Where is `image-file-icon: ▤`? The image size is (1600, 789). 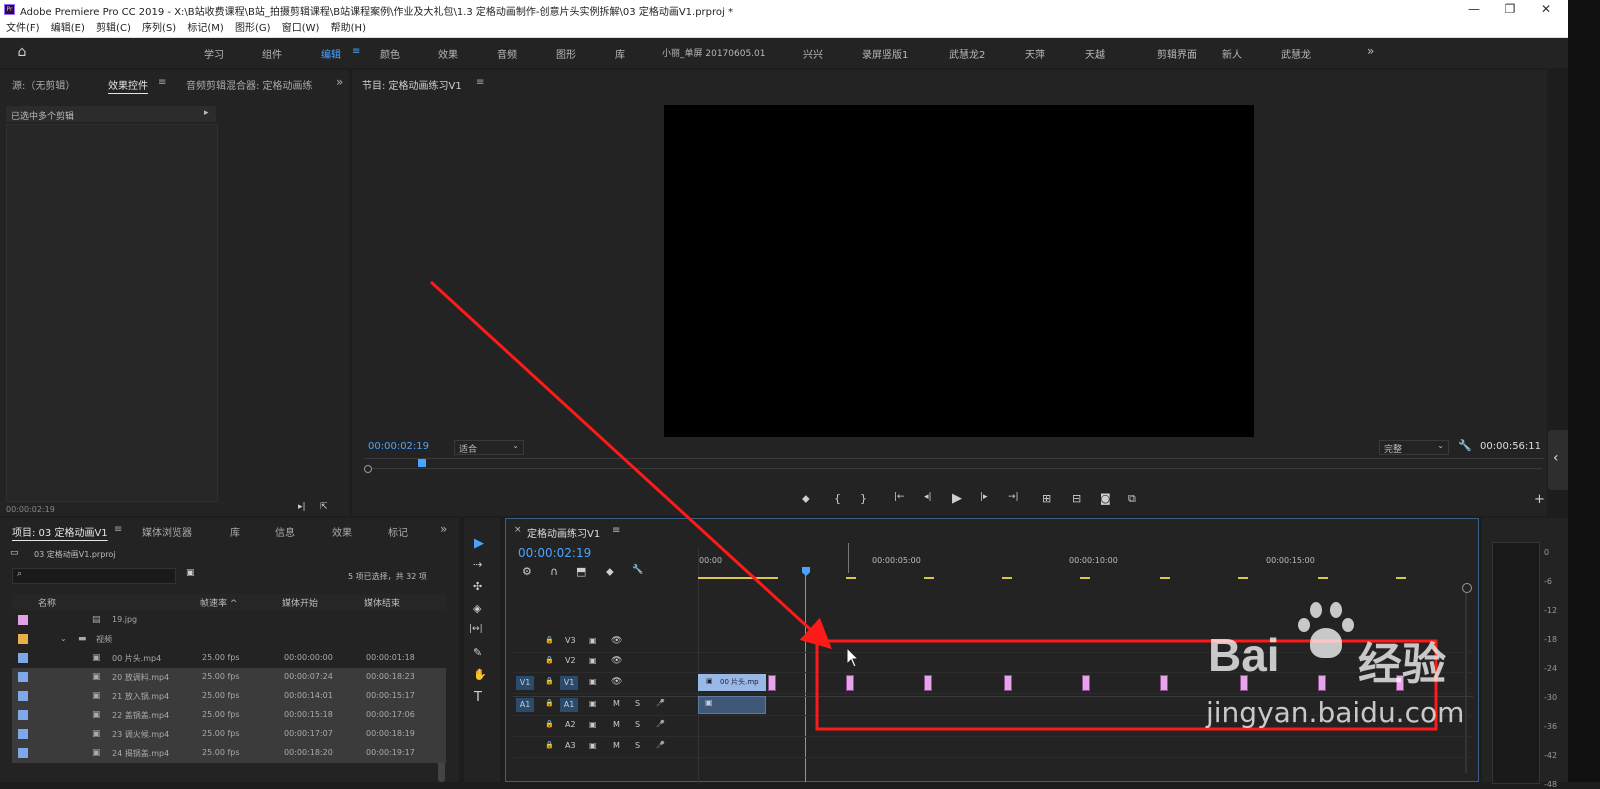 image-file-icon: ▤ is located at coordinates (96, 620).